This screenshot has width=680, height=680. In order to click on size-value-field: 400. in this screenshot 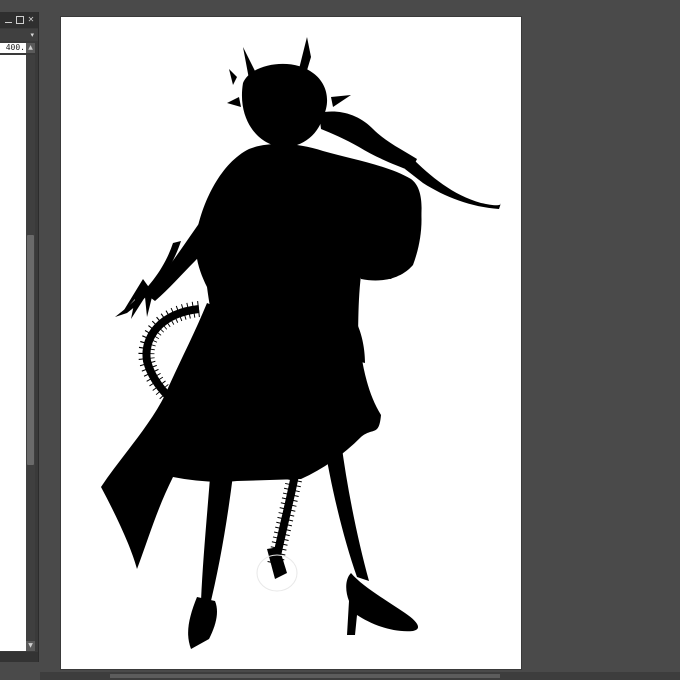, I will do `click(13, 48)`.